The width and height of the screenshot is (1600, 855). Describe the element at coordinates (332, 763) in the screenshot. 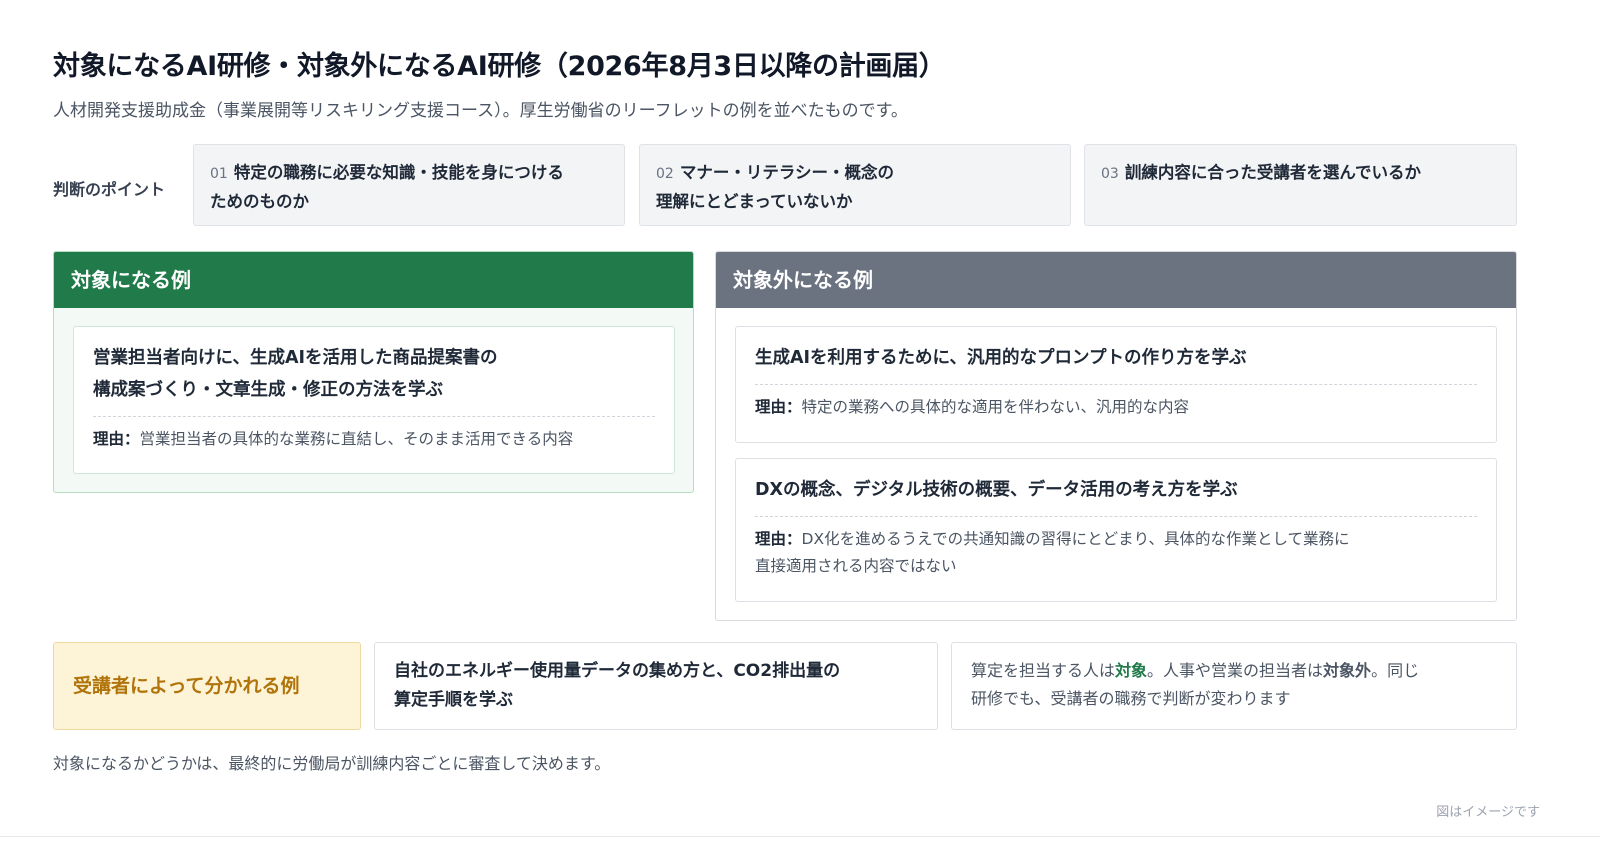

I see `footnote: 対象になるかどうかは、最終的に労働局が訓練内容ごとに審査して決めます。` at that location.